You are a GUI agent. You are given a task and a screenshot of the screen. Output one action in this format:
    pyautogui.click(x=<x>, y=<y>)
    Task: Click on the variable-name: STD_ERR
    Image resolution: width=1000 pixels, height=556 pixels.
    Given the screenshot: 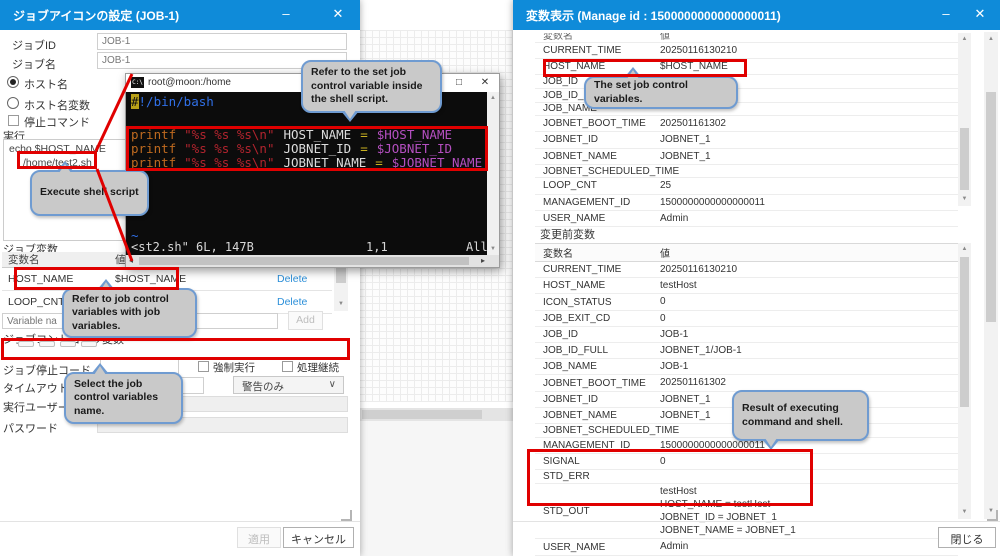 What is the action you would take?
    pyautogui.click(x=566, y=476)
    